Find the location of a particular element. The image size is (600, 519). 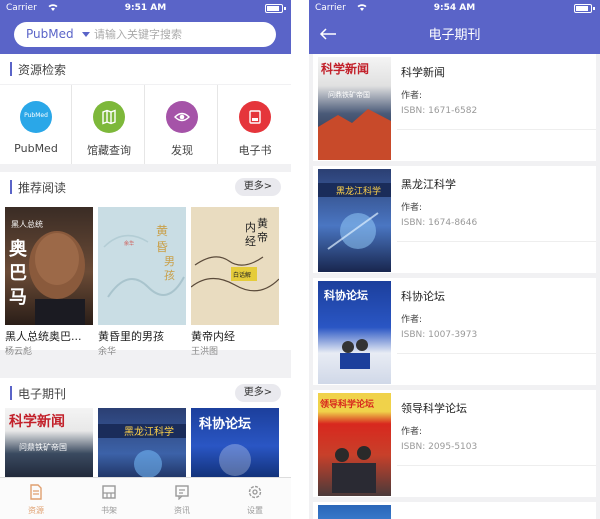

document-icon is located at coordinates (36, 492).